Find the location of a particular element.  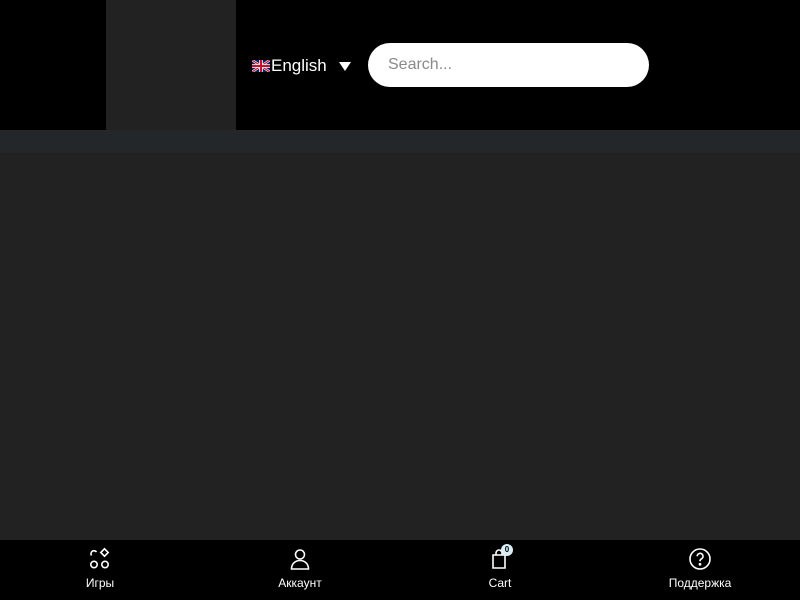

nav-label-games: Игры is located at coordinates (100, 583).